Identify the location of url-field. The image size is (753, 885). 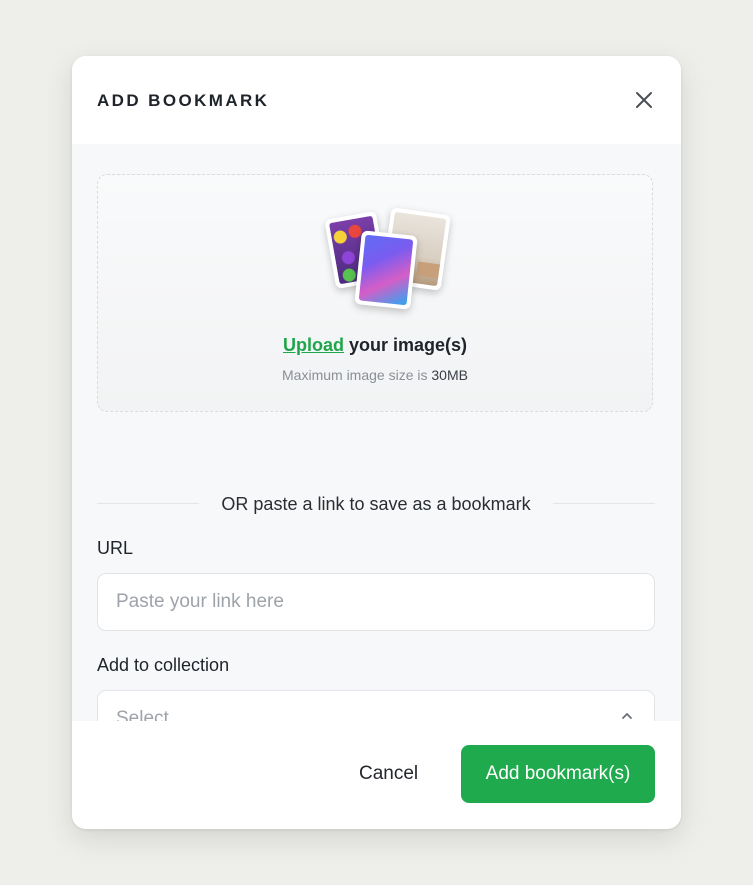
(376, 602).